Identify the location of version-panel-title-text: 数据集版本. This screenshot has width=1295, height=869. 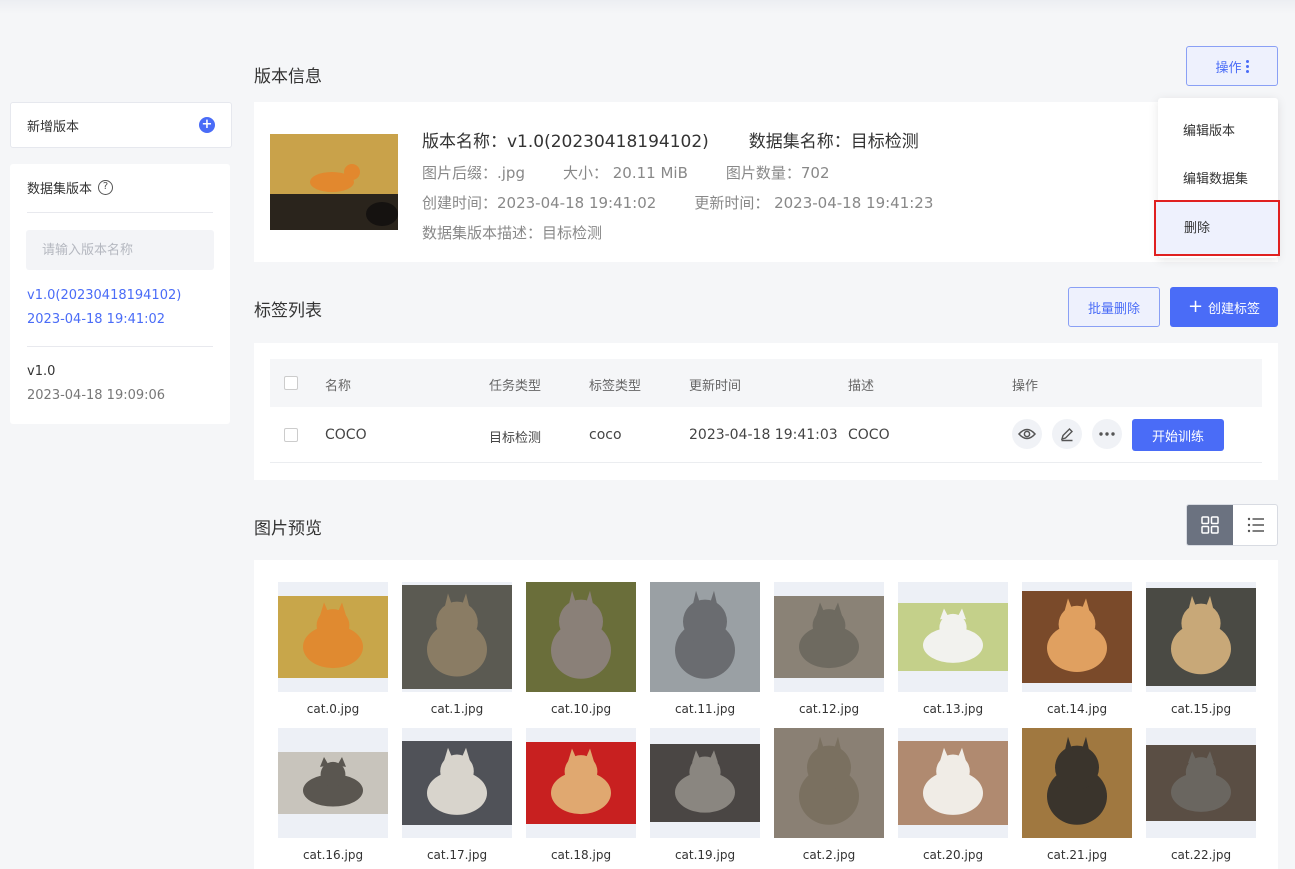
(60, 189).